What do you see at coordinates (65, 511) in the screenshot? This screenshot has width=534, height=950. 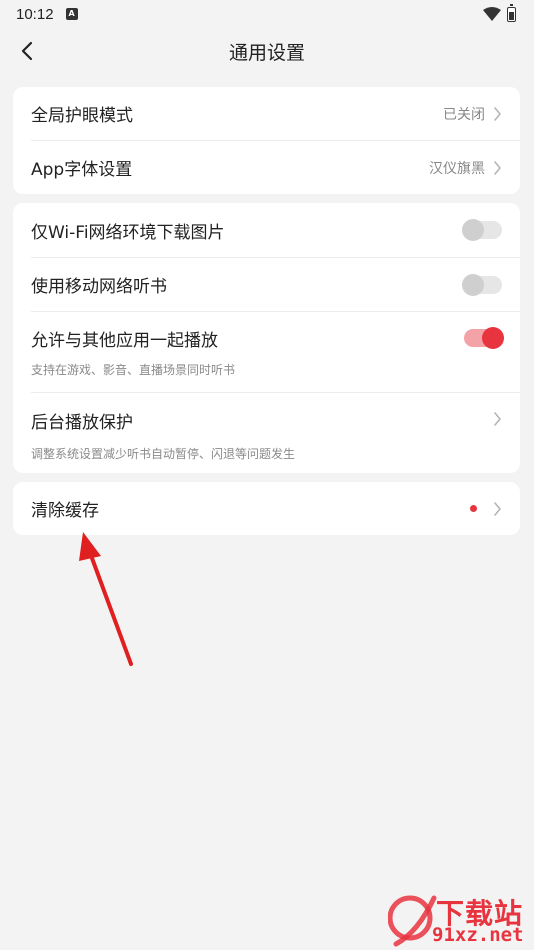 I see `clear-cache-label: 清除缓存` at bounding box center [65, 511].